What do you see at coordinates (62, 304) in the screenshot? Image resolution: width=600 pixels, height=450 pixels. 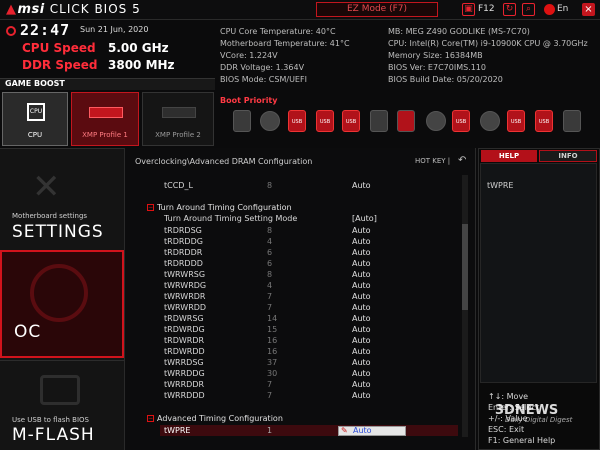 I see `nav-oc: OC` at bounding box center [62, 304].